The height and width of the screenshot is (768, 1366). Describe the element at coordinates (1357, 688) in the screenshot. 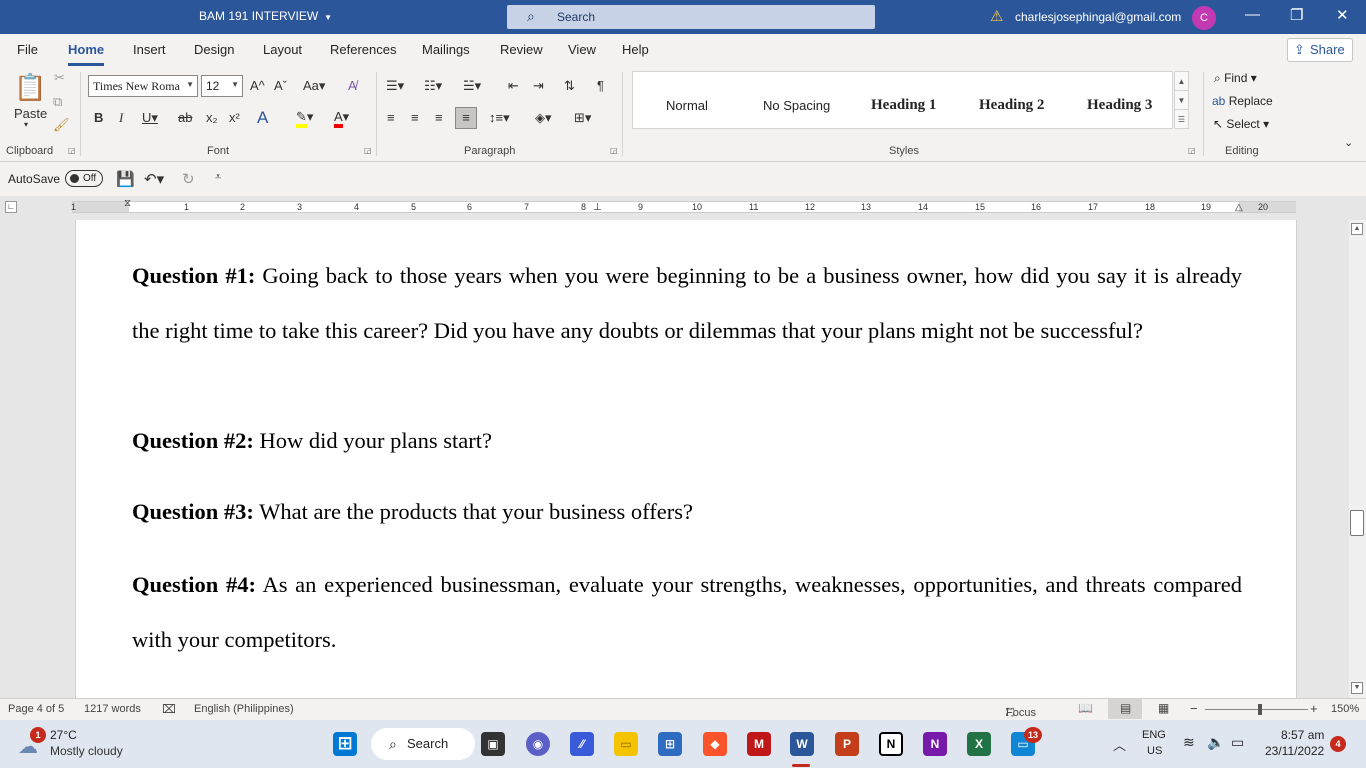

I see `scroll-down-icon: ▼` at that location.